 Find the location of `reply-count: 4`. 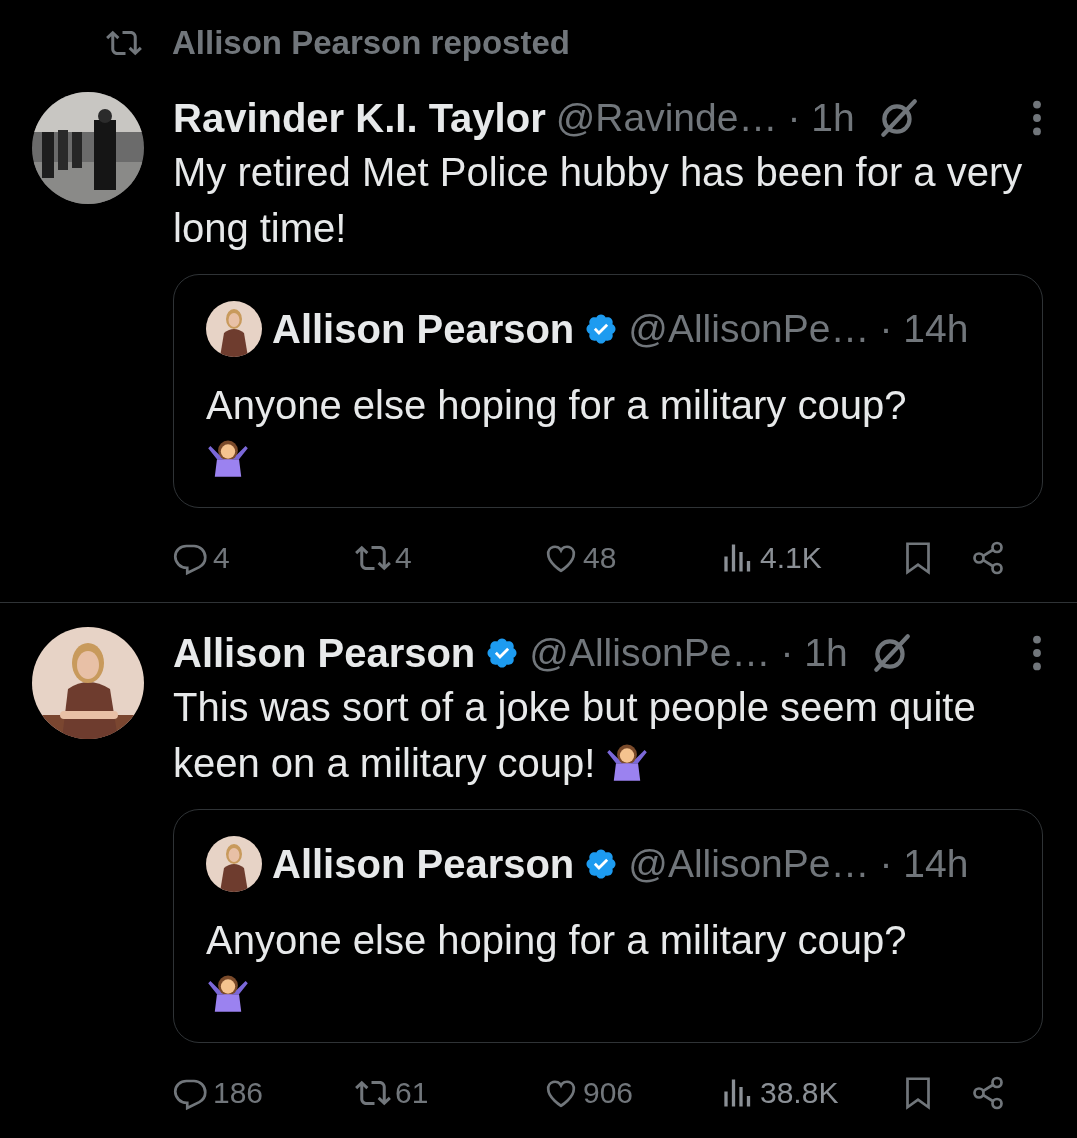

reply-count: 4 is located at coordinates (221, 558).